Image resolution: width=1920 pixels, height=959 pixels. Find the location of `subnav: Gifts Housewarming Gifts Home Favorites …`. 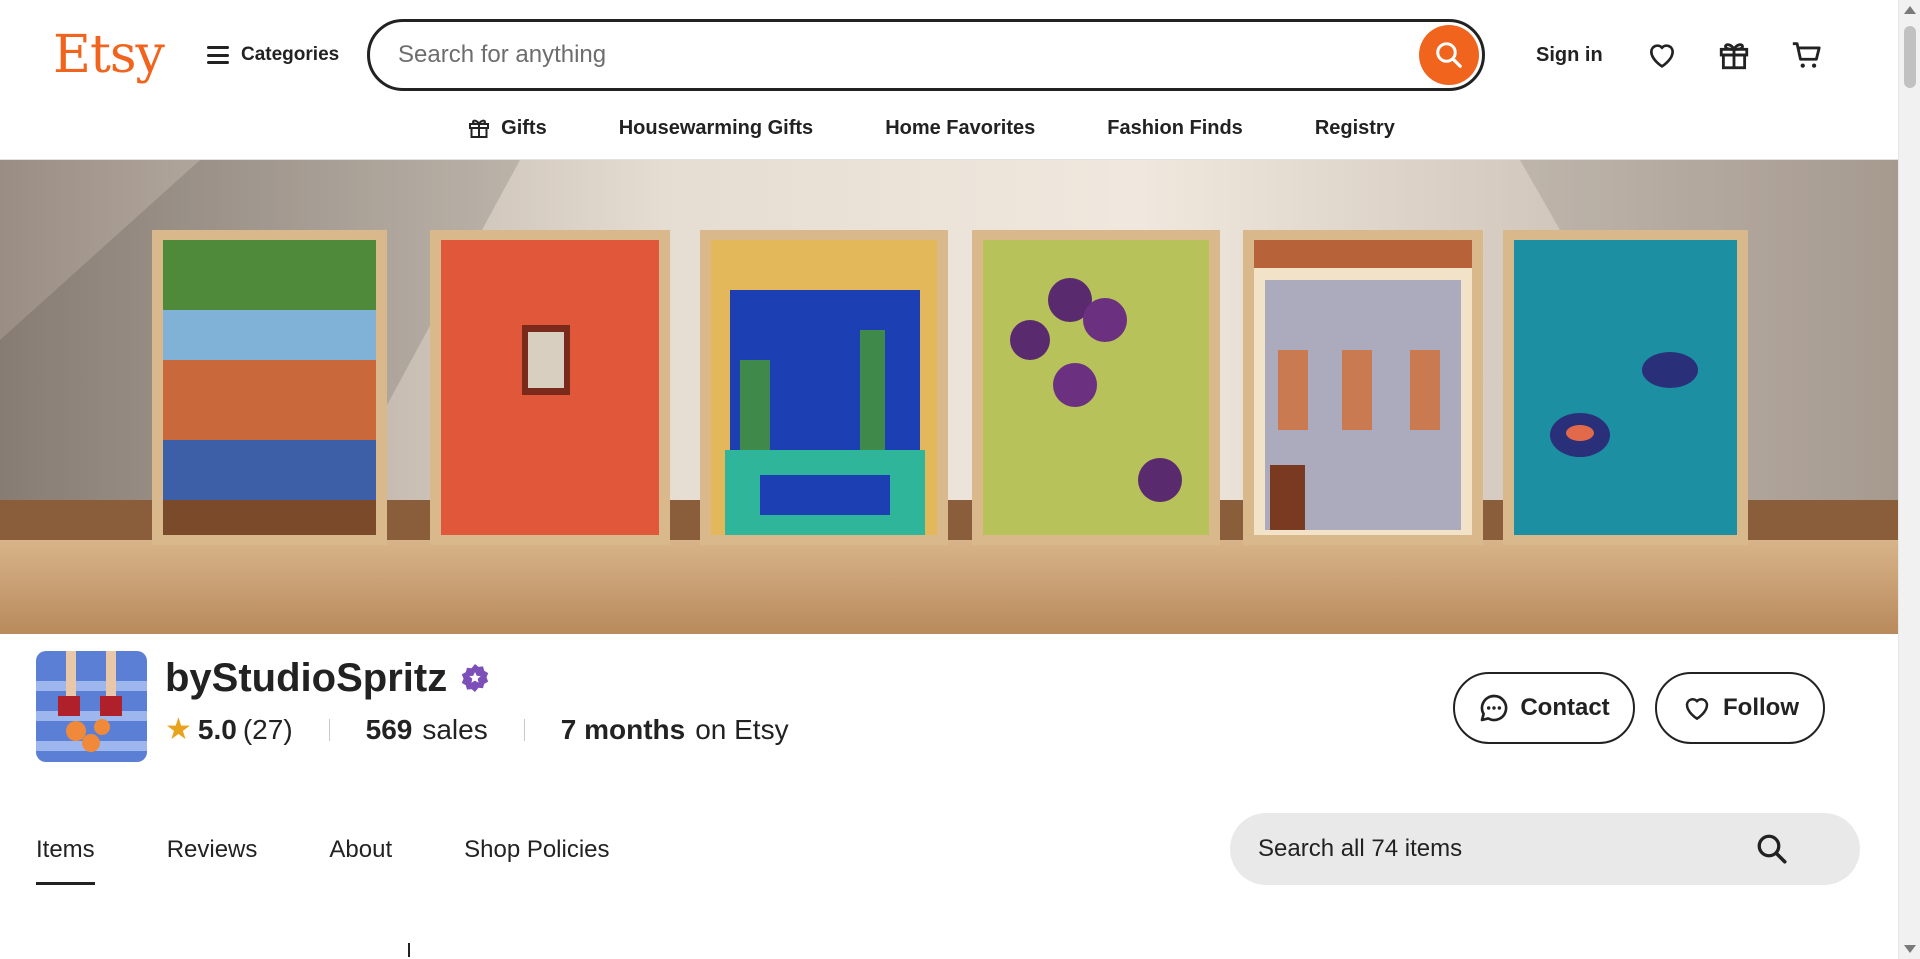

subnav: Gifts Housewarming Gifts Home Favorites … is located at coordinates (949, 128).